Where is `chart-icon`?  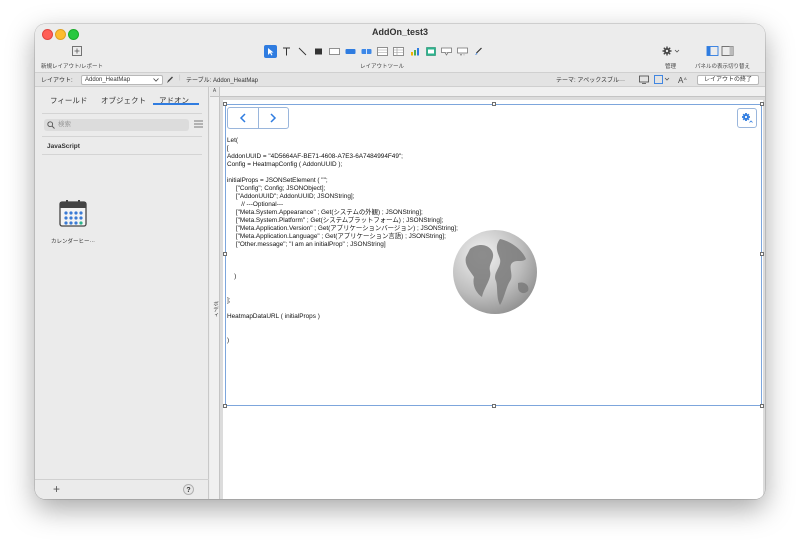
chart-icon is located at coordinates (414, 51).